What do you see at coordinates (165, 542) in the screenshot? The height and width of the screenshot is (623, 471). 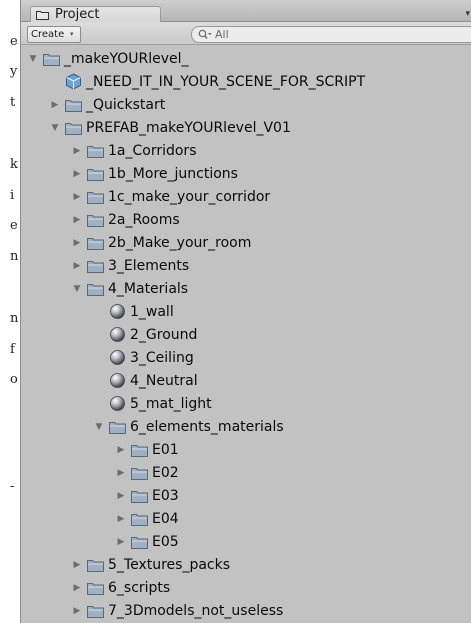 I see `tree-row-label: E05` at bounding box center [165, 542].